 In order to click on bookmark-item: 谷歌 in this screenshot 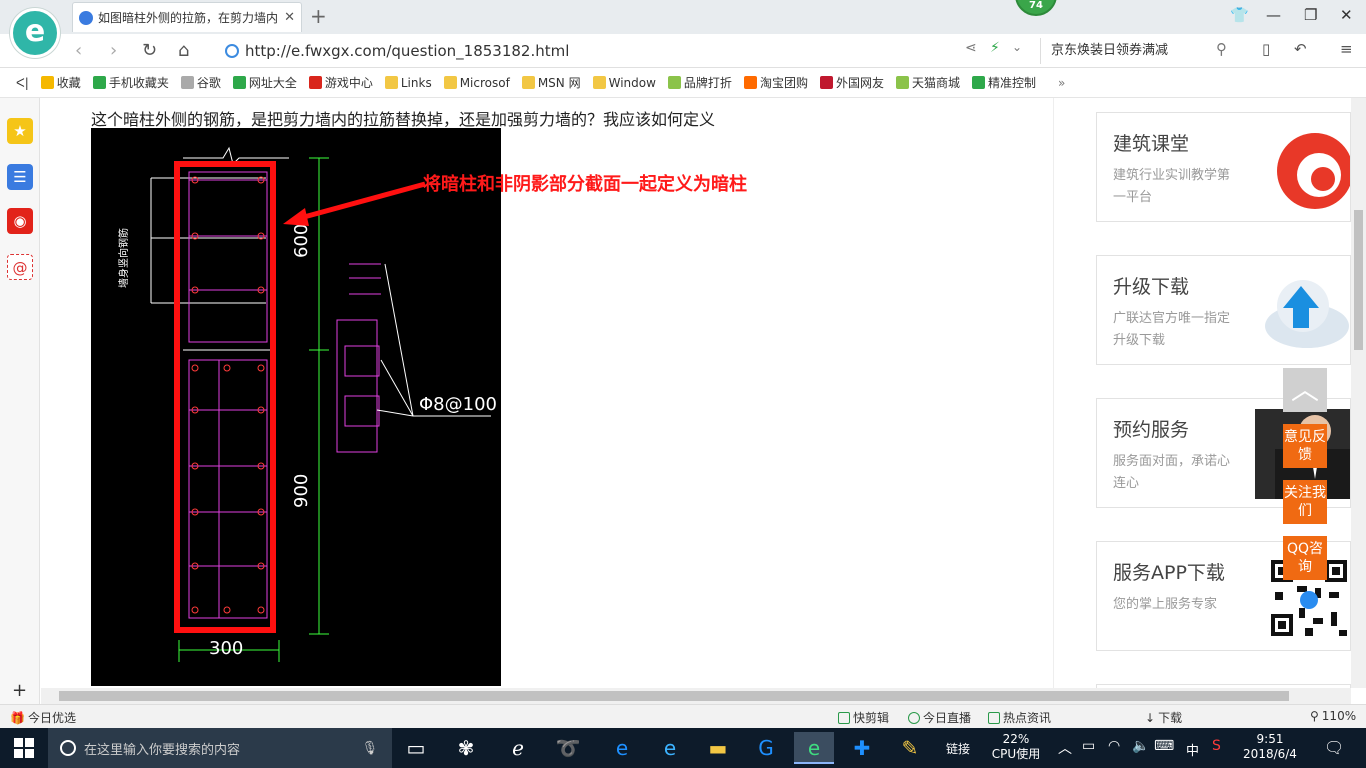, I will do `click(201, 82)`.